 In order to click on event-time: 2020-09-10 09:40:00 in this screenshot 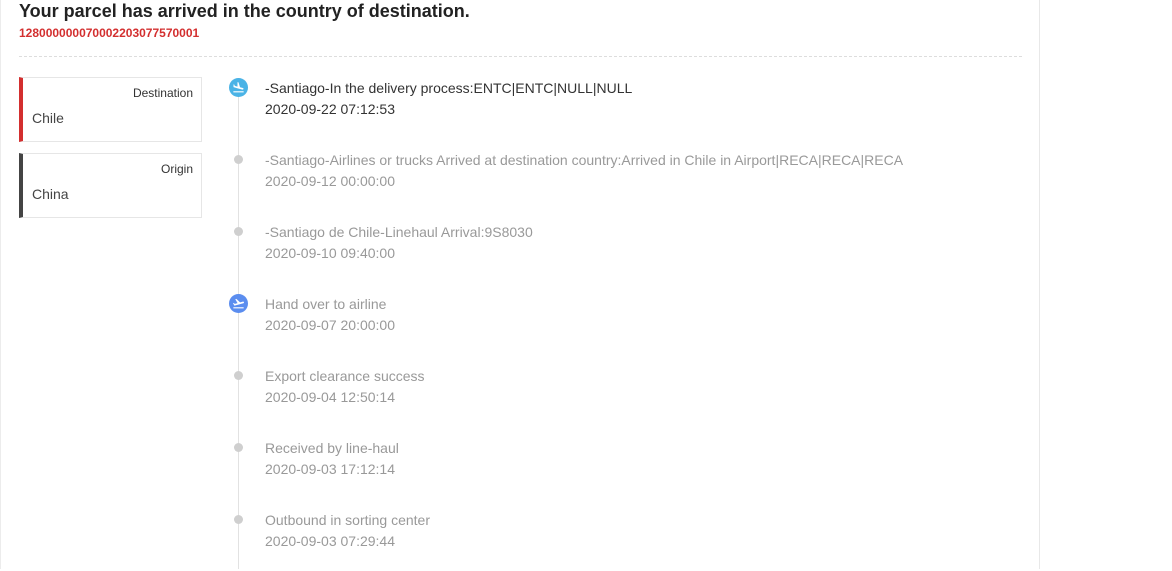, I will do `click(330, 253)`.